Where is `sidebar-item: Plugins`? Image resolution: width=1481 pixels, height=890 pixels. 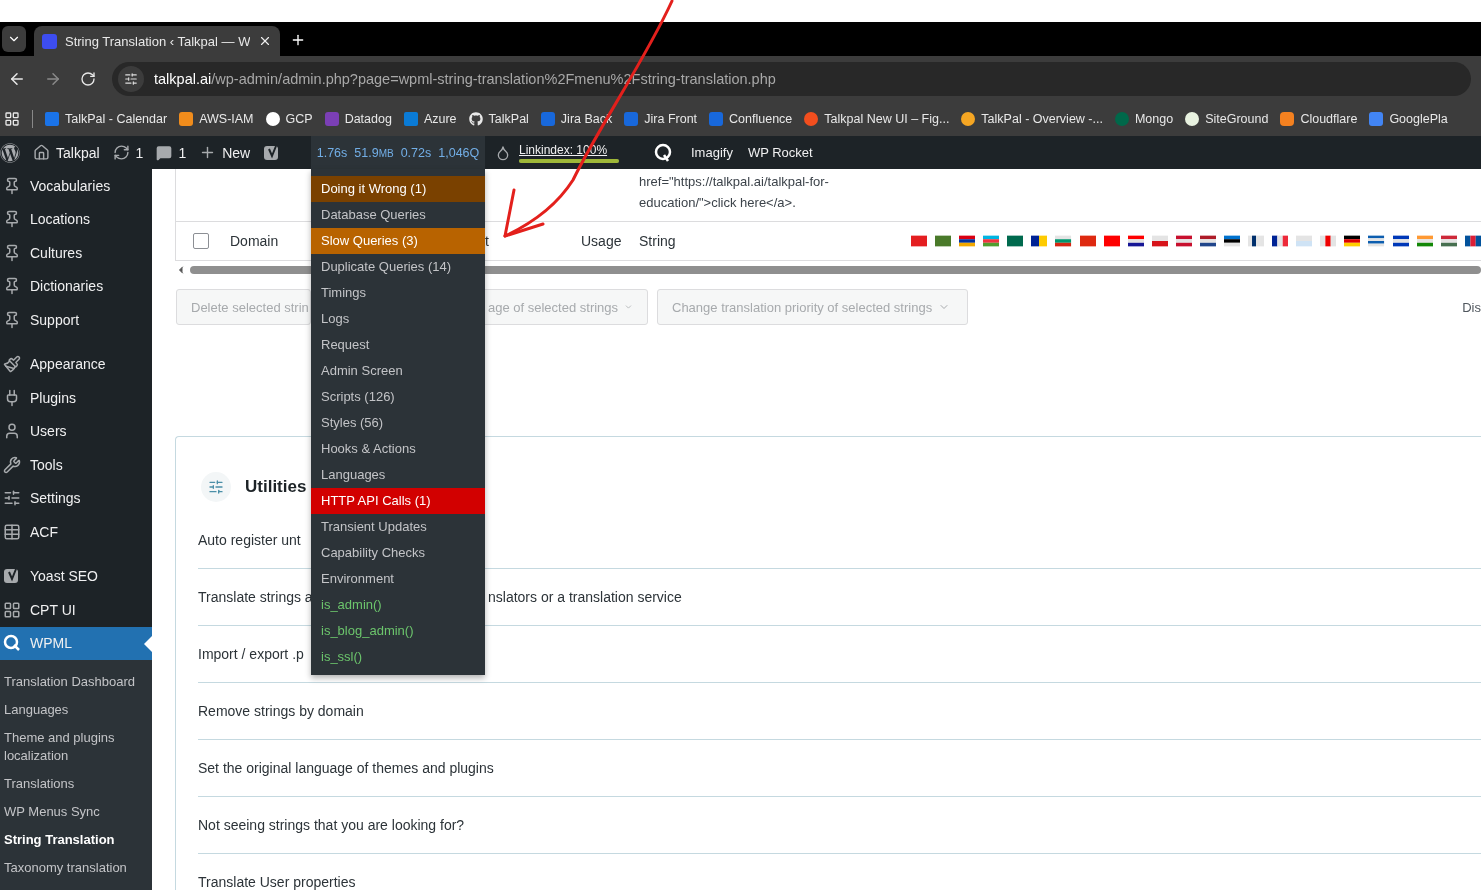
sidebar-item: Plugins is located at coordinates (76, 398).